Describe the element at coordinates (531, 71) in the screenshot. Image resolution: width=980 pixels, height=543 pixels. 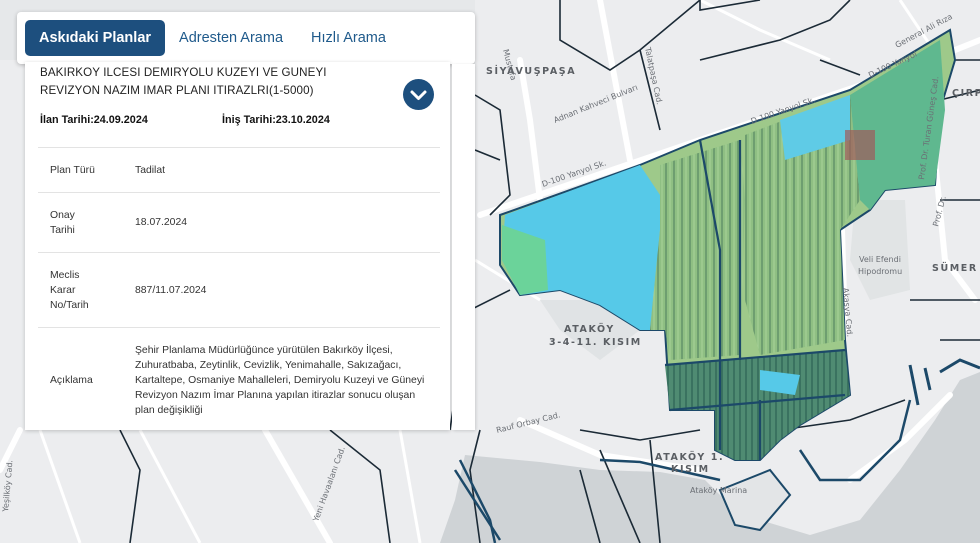
I see `svg-text: SİYAVUŞPAŞA` at that location.